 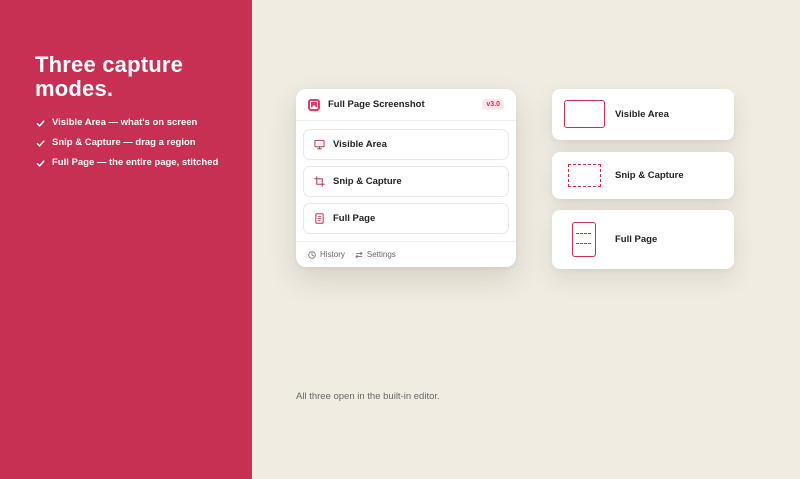 I want to click on popup-header: Full Page Screenshot v3.0, so click(x=406, y=105).